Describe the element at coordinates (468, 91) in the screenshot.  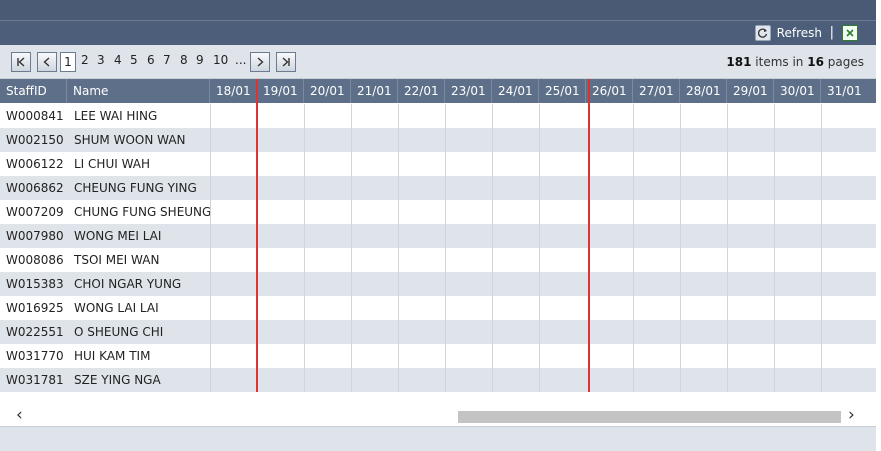
I see `column-header-date: 23/01` at that location.